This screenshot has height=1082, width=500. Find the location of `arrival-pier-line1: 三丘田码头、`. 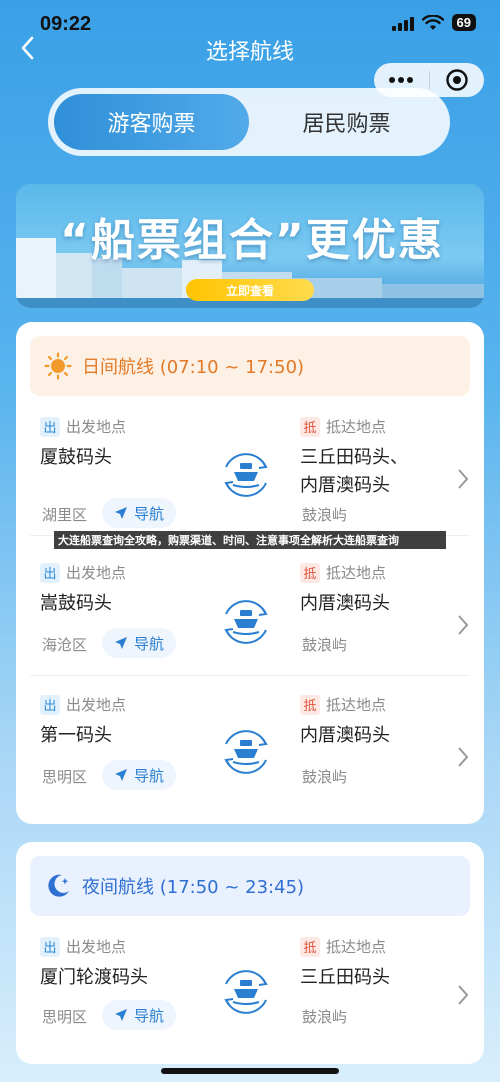

arrival-pier-line1: 三丘田码头、 is located at coordinates (354, 457).